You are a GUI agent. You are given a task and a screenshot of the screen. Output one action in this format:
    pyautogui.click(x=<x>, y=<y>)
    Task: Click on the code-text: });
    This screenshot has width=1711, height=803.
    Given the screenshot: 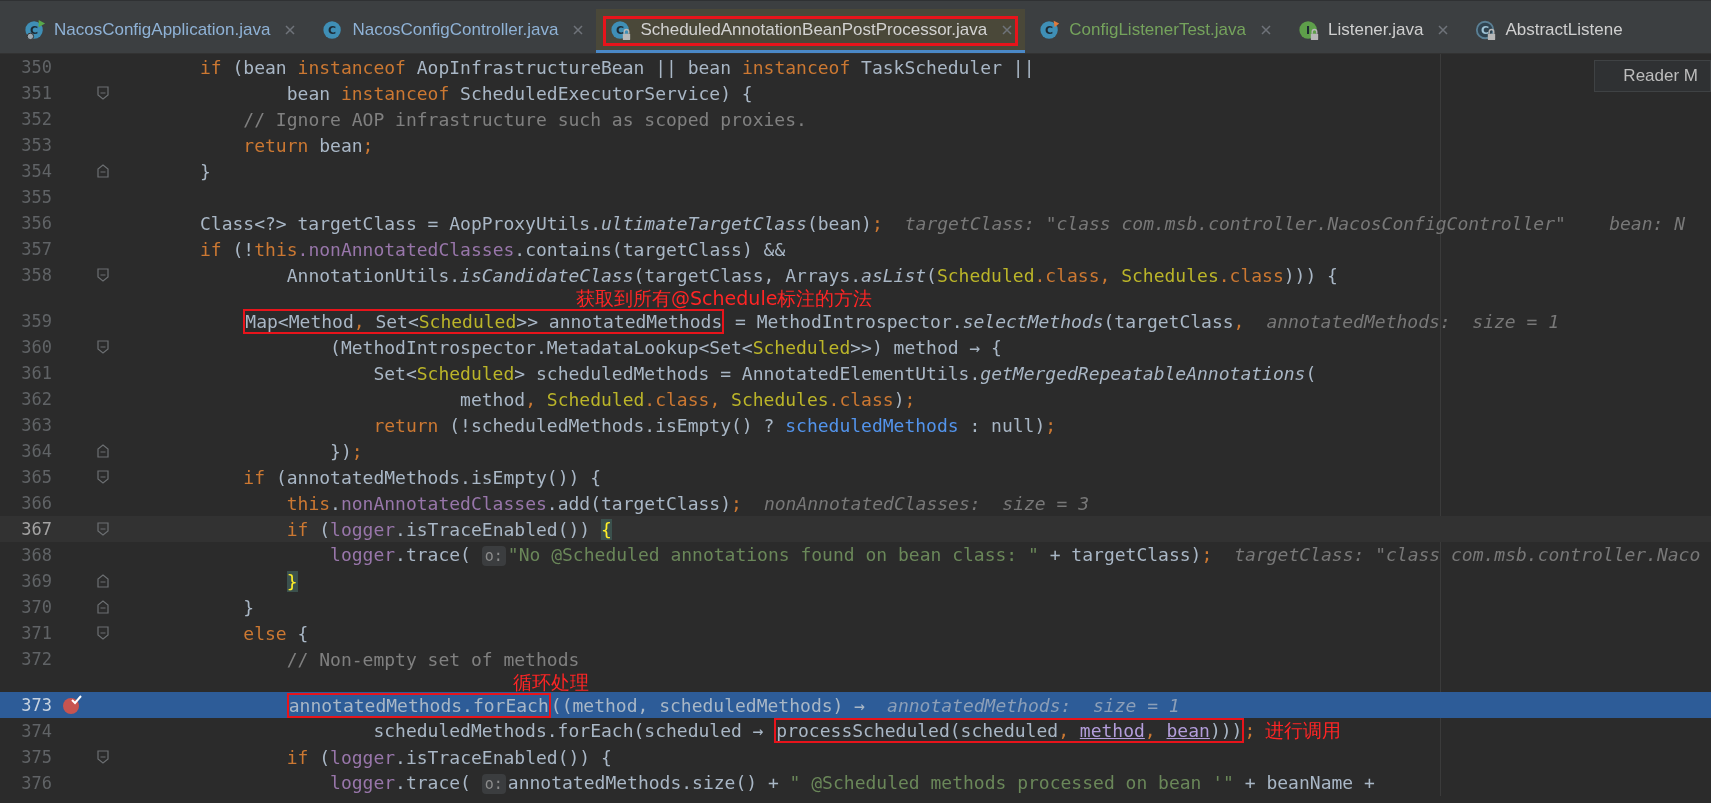 What is the action you would take?
    pyautogui.click(x=346, y=451)
    